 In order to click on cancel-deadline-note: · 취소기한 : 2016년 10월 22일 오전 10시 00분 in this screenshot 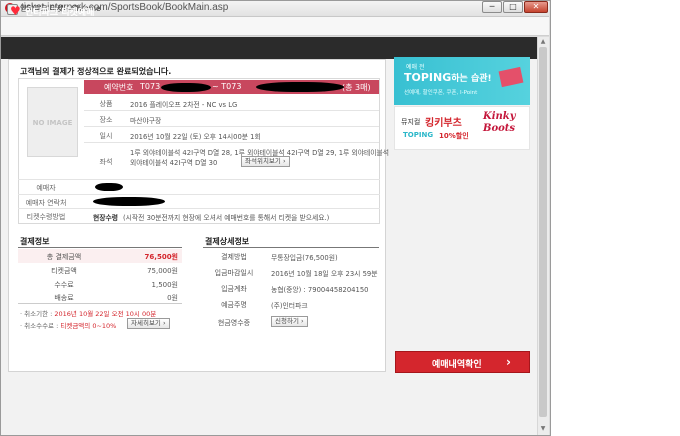, I will do `click(88, 313)`.